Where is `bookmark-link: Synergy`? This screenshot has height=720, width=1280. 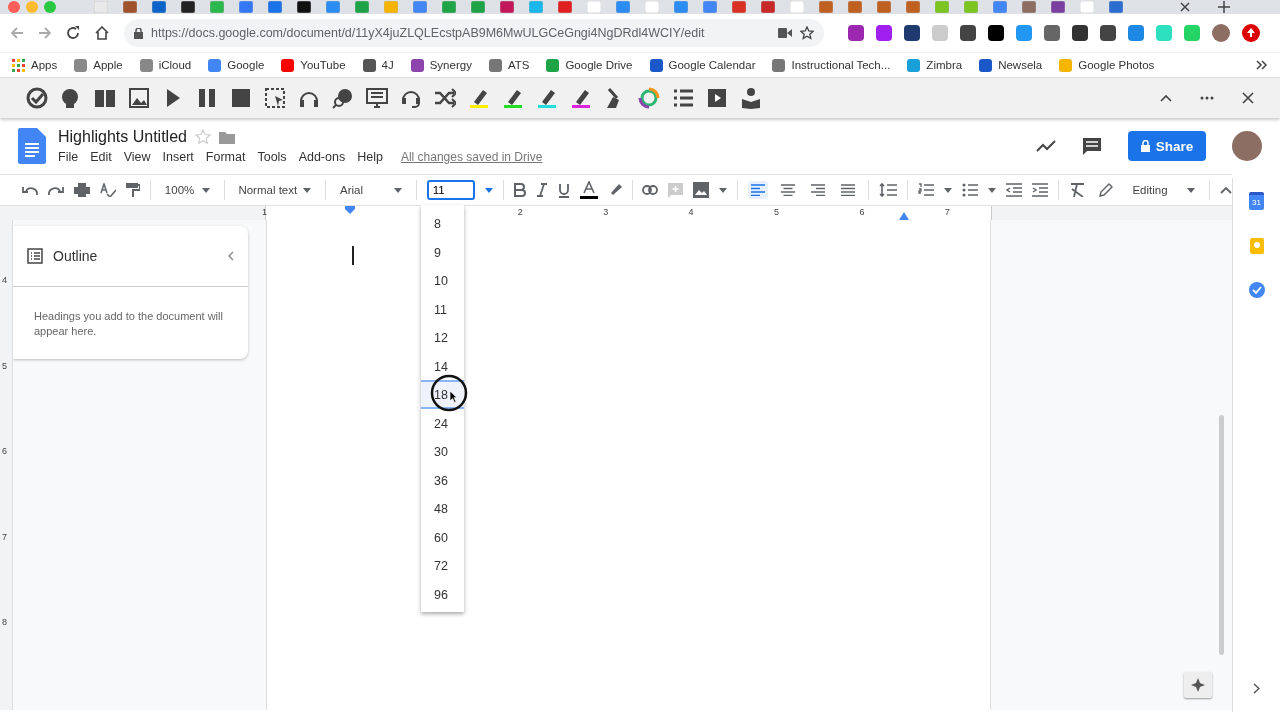
bookmark-link: Synergy is located at coordinates (450, 65).